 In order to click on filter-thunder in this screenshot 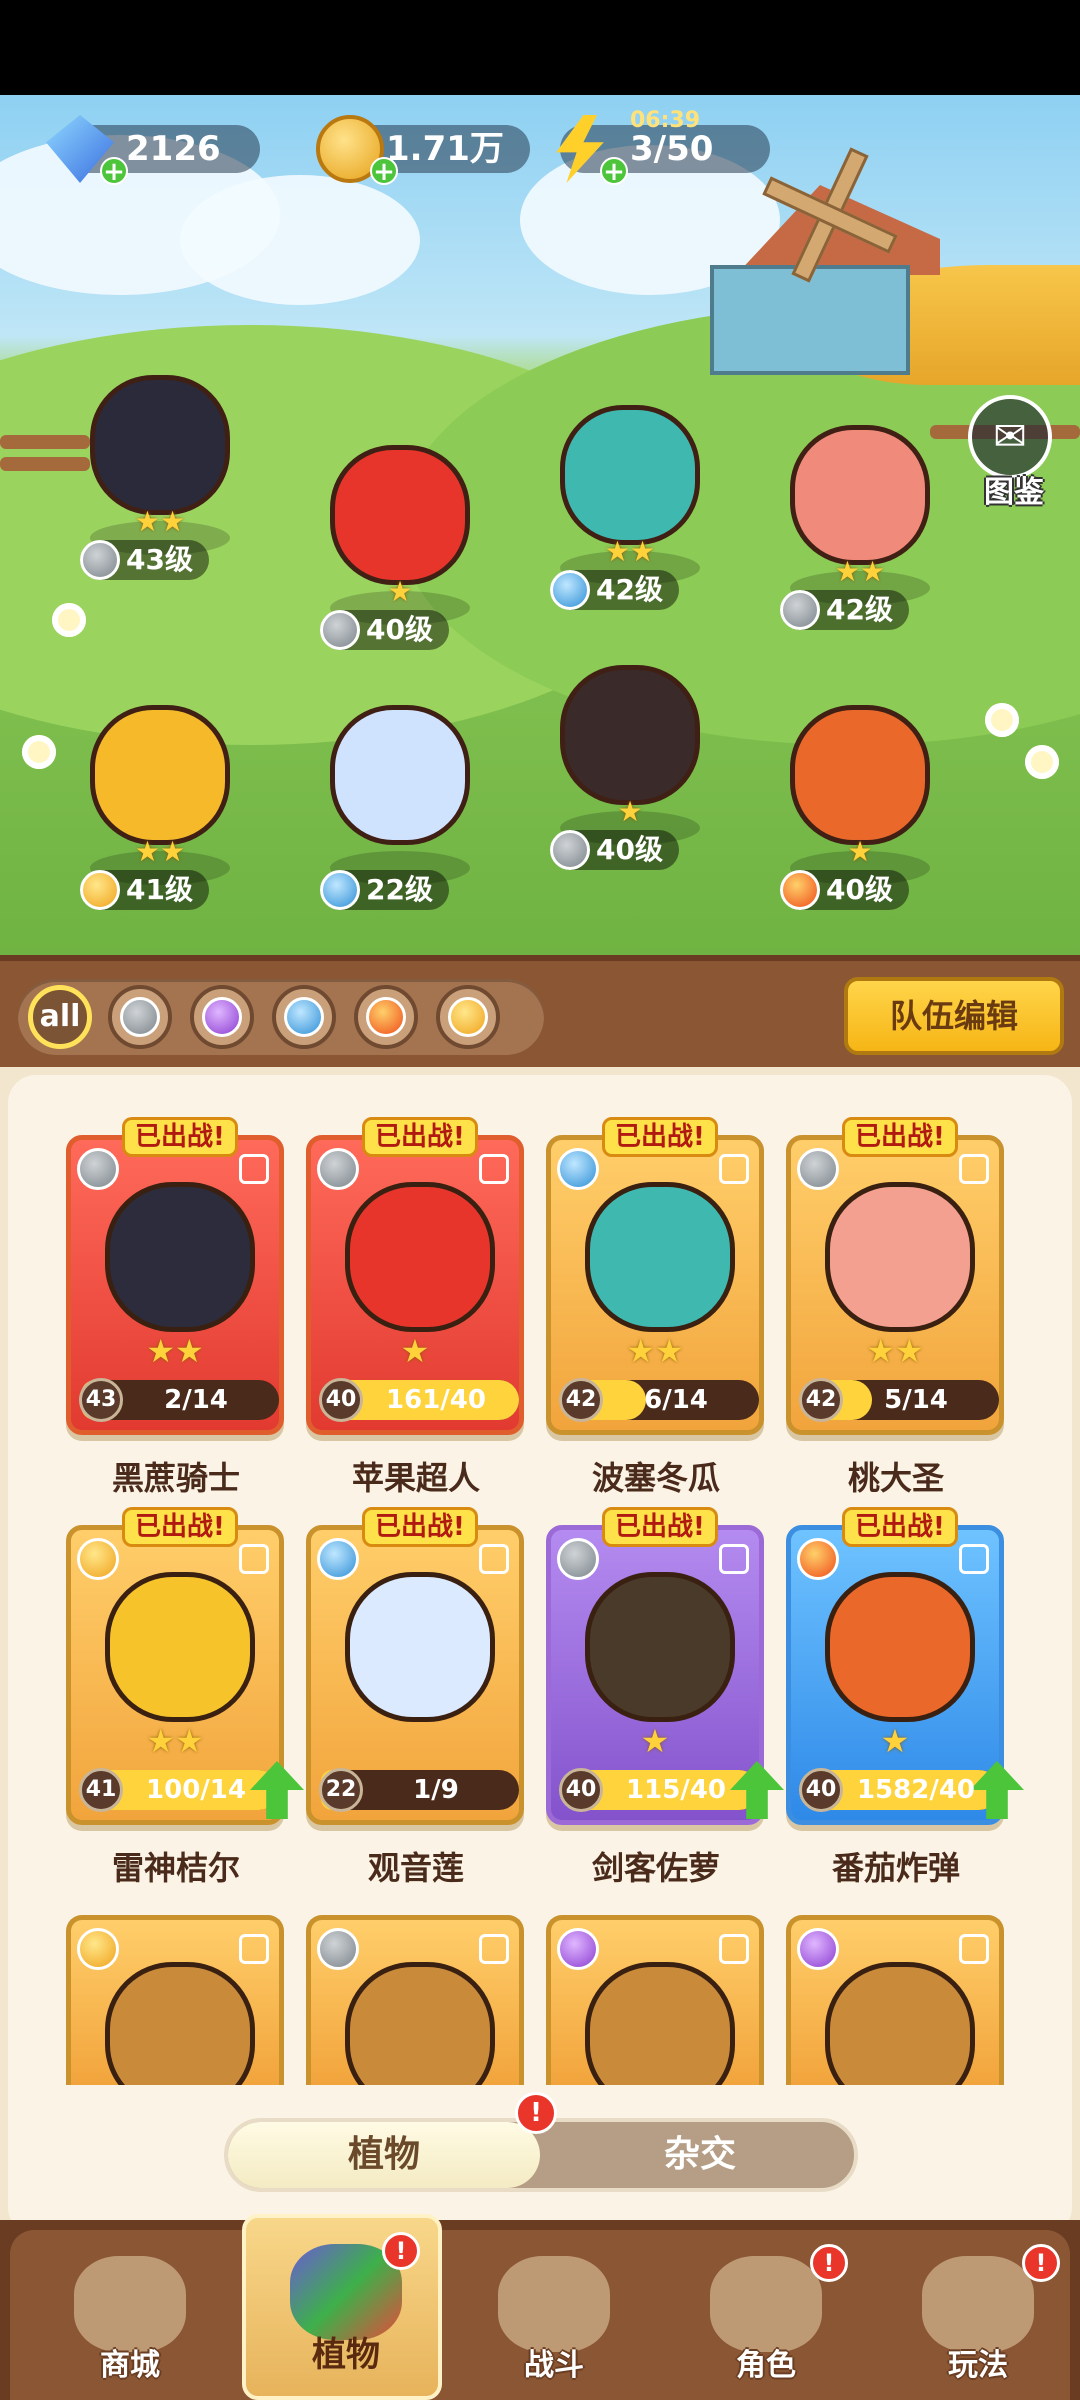, I will do `click(468, 1017)`.